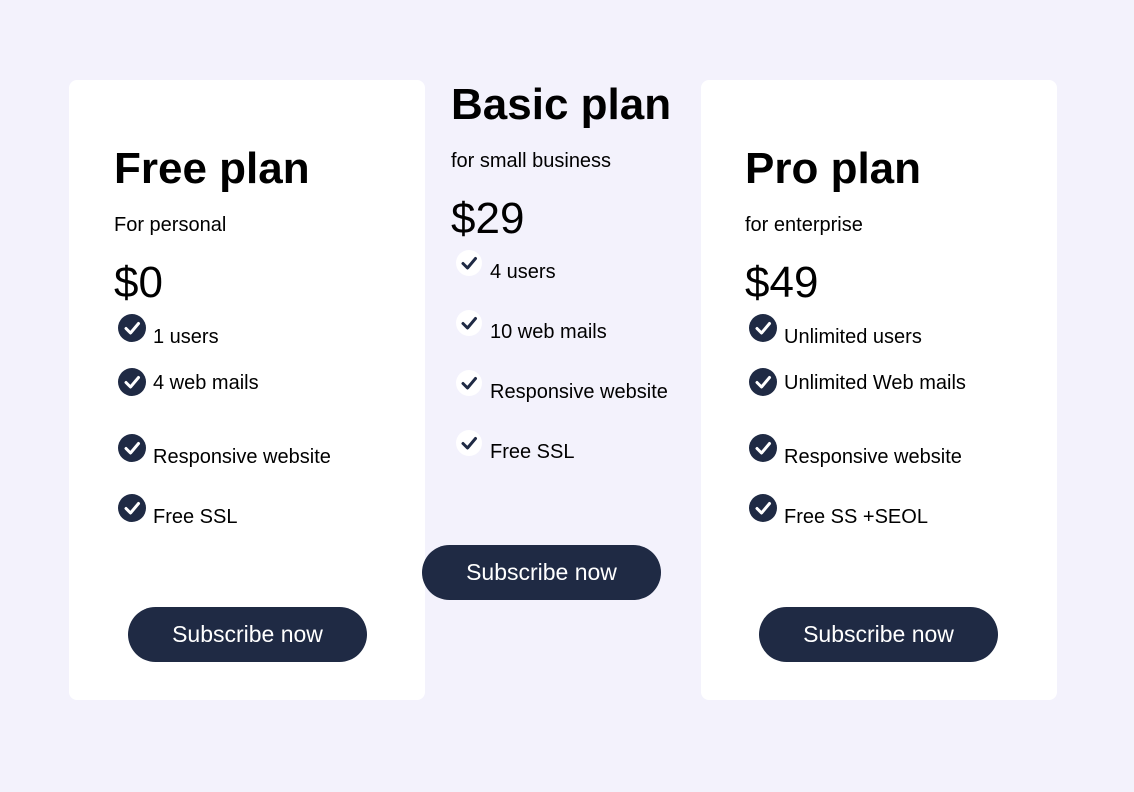 This screenshot has height=792, width=1134. I want to click on subscribe-button-free: Subscribe now, so click(247, 634).